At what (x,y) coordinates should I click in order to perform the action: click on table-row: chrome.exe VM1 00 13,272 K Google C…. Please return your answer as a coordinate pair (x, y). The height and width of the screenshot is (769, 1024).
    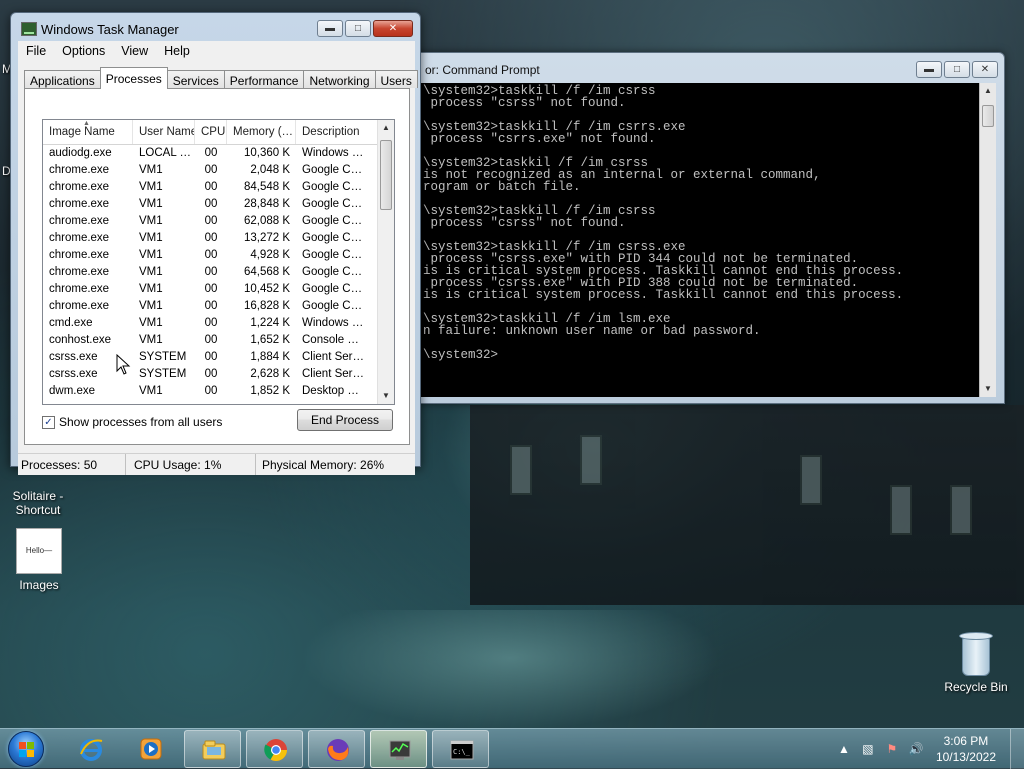
    Looking at the image, I should click on (218, 238).